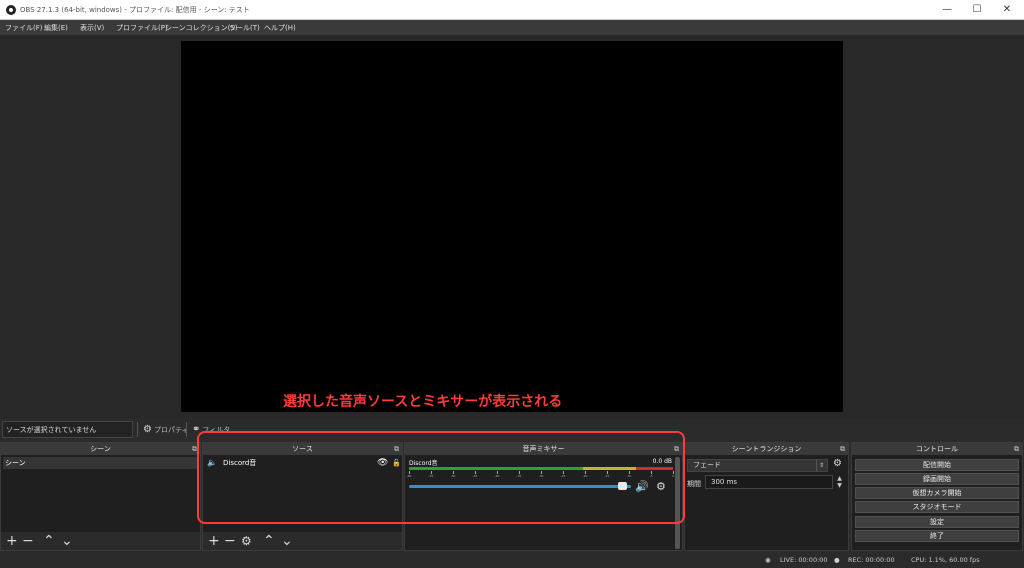 This screenshot has width=1024, height=568. What do you see at coordinates (945, 560) in the screenshot?
I see `cpu-fps: CPU: 1.1%, 60.00 fps` at bounding box center [945, 560].